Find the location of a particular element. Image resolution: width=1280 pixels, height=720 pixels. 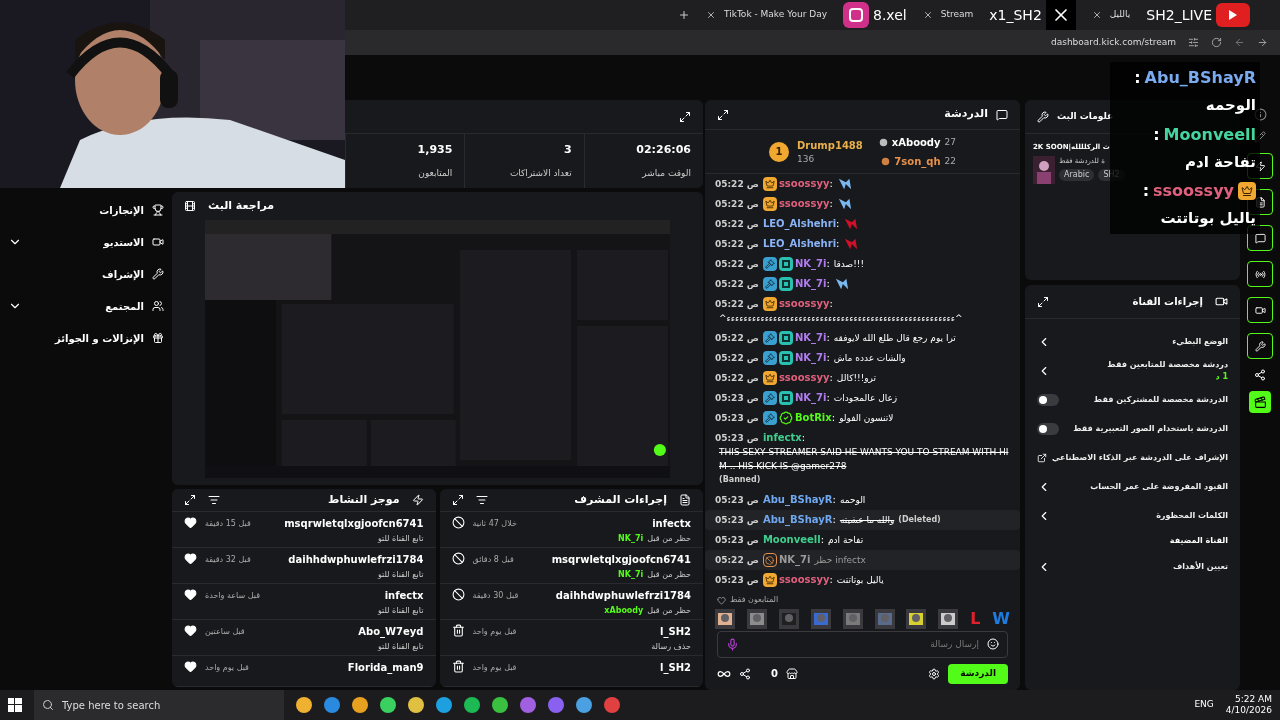

browser-tab: يالليل is located at coordinates (1111, 15).